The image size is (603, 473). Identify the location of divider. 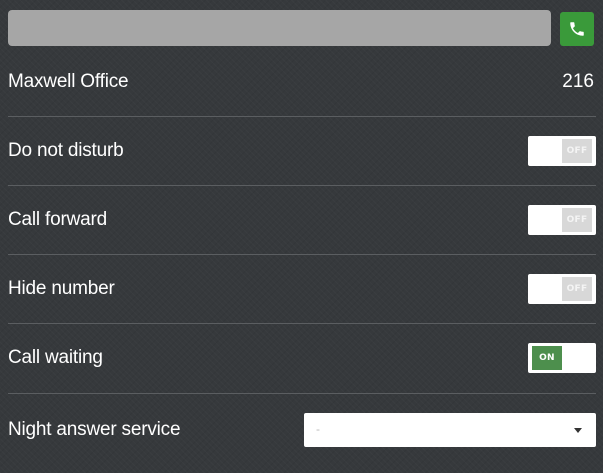
(302, 393).